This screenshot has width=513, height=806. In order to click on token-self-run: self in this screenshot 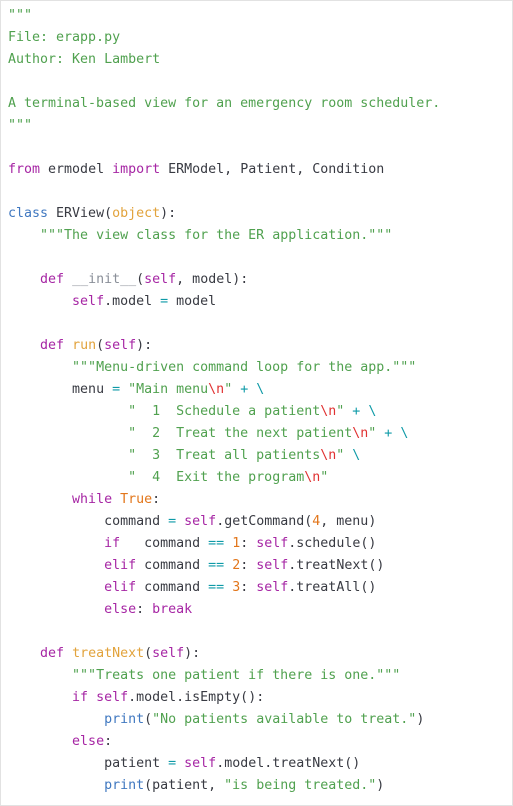, I will do `click(120, 345)`.